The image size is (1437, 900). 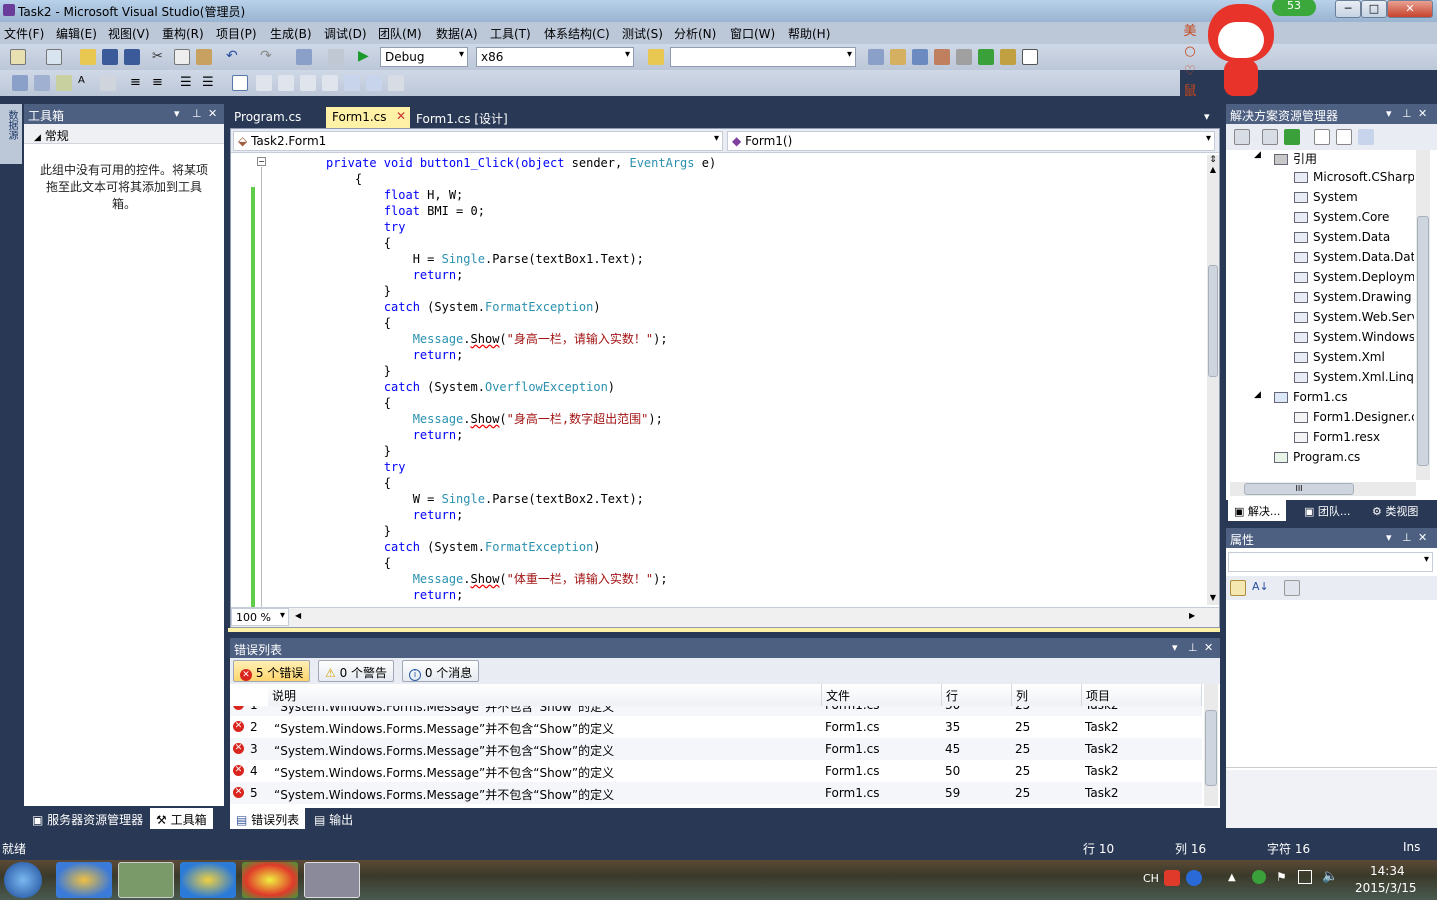 I want to click on tree-node-program-cs: Program.cs, so click(x=1317, y=457).